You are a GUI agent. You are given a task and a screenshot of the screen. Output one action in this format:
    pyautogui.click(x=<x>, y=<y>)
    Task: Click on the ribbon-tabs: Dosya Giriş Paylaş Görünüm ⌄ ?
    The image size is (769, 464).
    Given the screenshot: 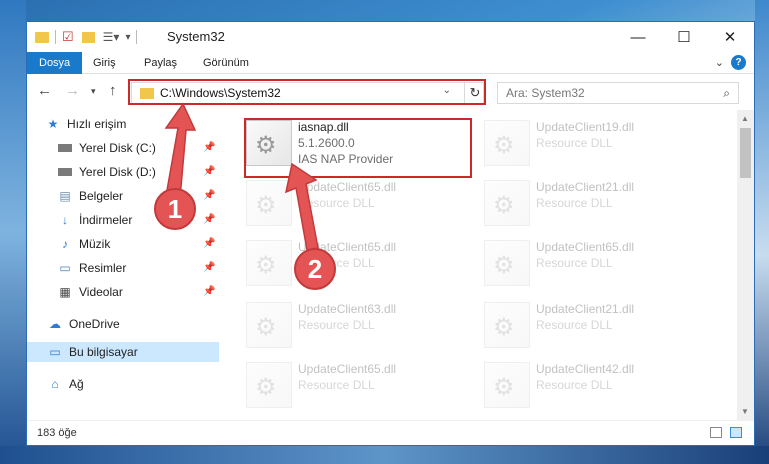 What is the action you would take?
    pyautogui.click(x=390, y=63)
    